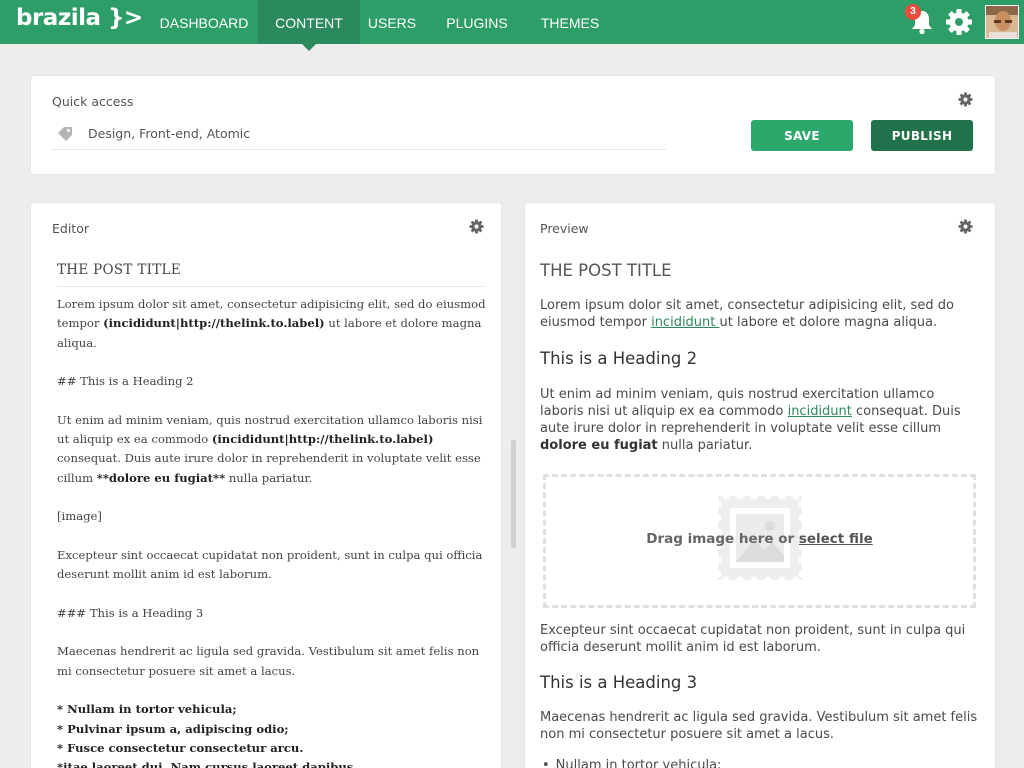  I want to click on preview-label: Preview, so click(564, 228).